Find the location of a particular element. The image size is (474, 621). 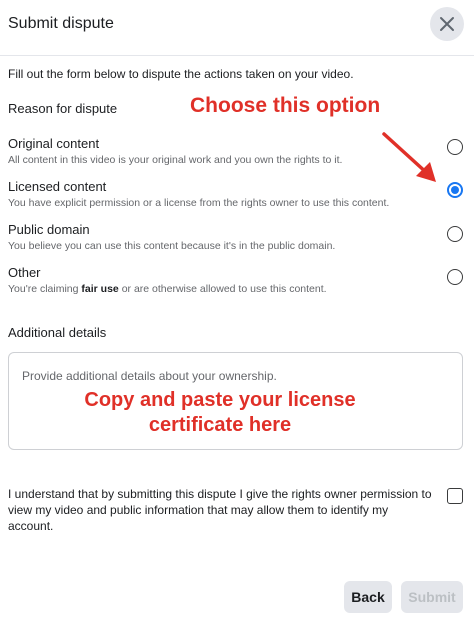

reason-label: Reason for dispute is located at coordinates (63, 108).